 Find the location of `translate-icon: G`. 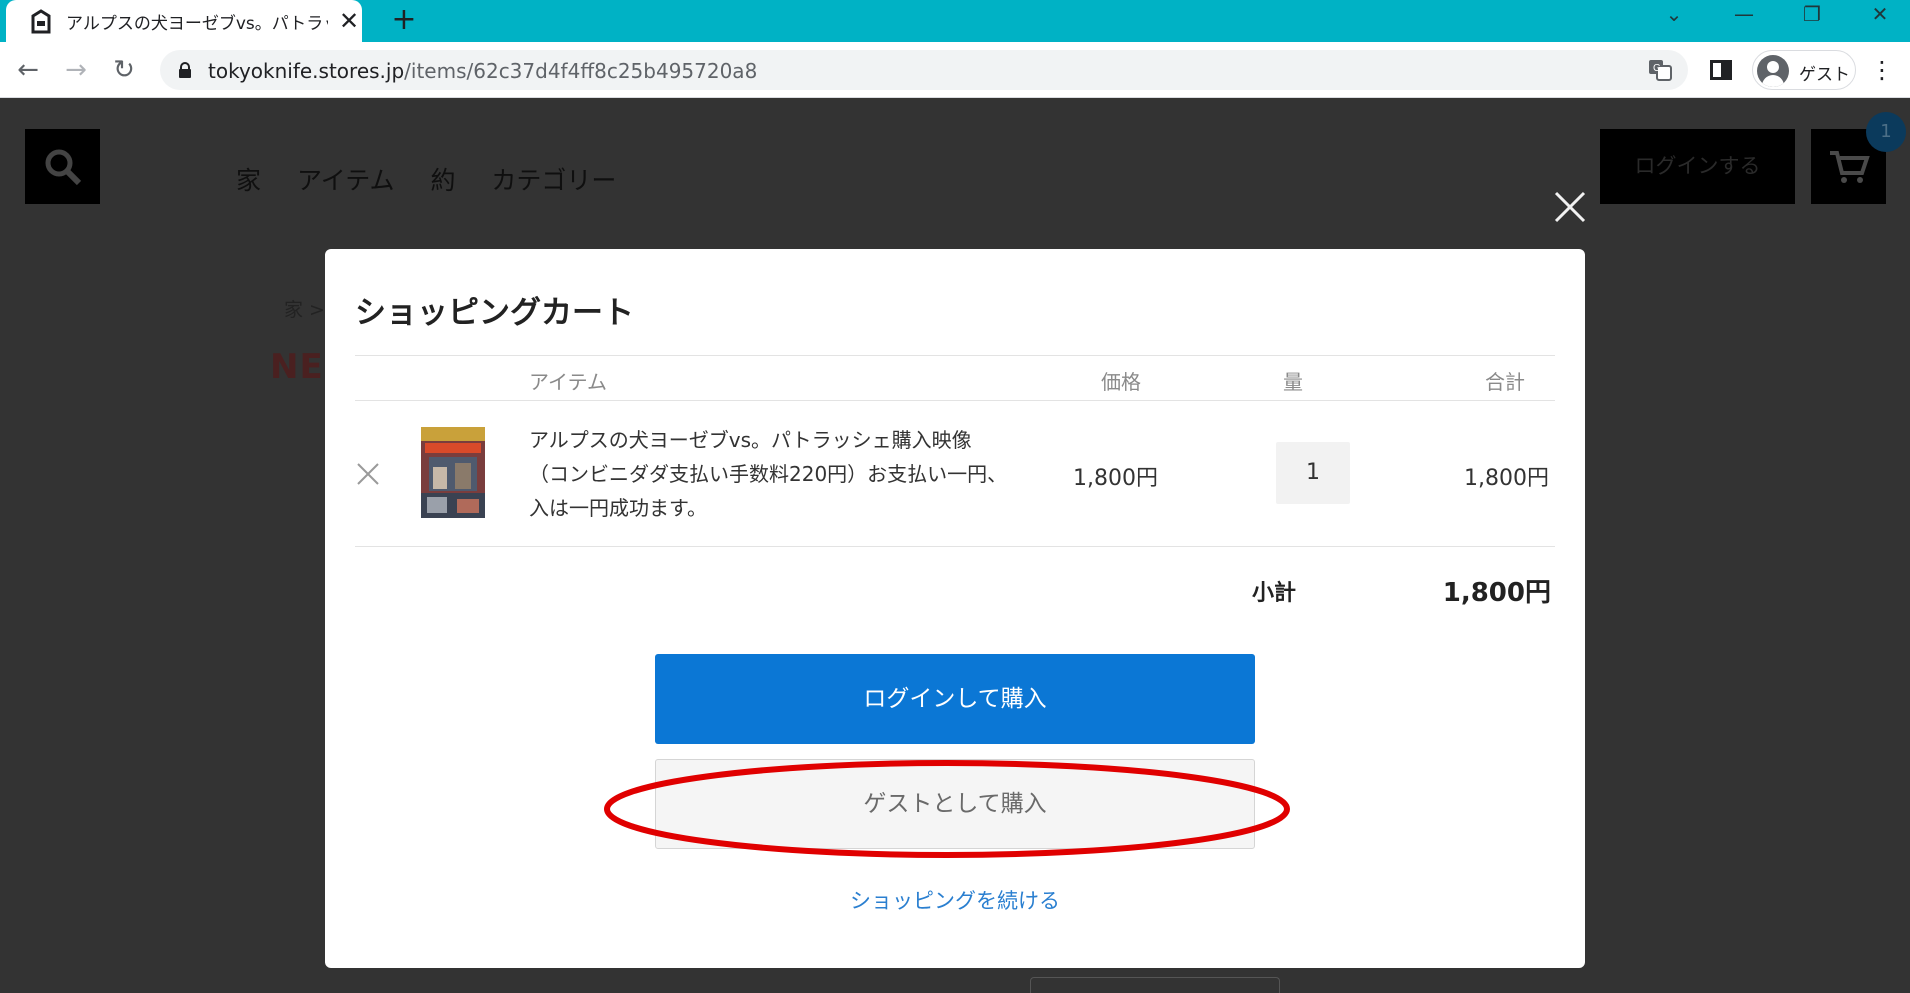

translate-icon: G is located at coordinates (1660, 70).